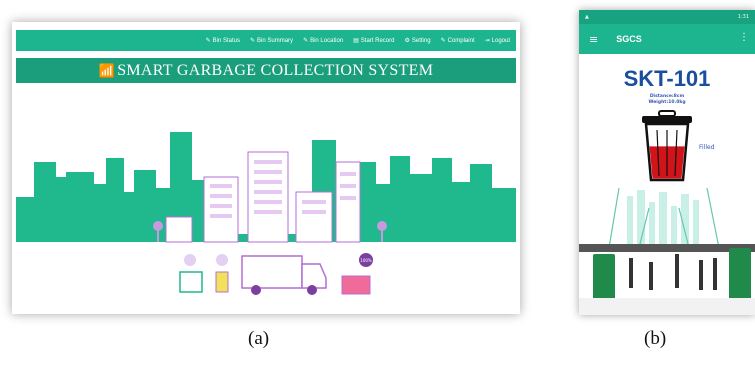 This screenshot has height=367, width=755. Describe the element at coordinates (259, 338) in the screenshot. I see `caption-a: (a)` at that location.